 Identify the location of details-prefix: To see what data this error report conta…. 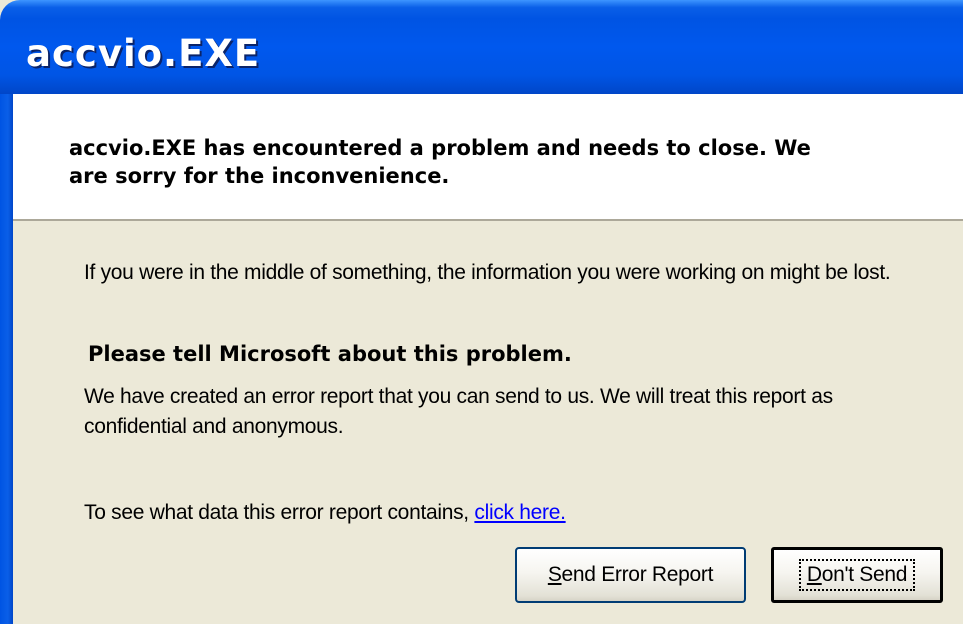
(276, 512).